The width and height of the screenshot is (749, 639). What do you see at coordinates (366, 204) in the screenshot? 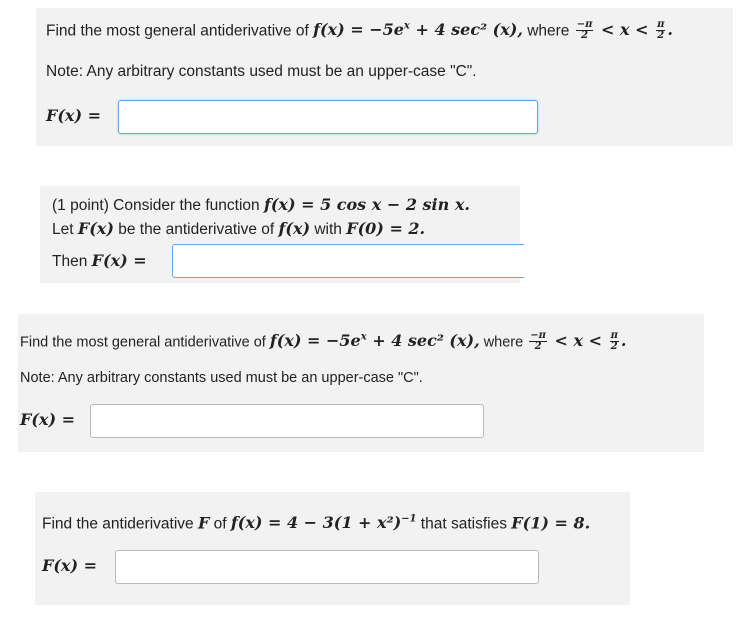
I see `problem-2-function: f(x) = 5 cos x − 2 sin x.` at bounding box center [366, 204].